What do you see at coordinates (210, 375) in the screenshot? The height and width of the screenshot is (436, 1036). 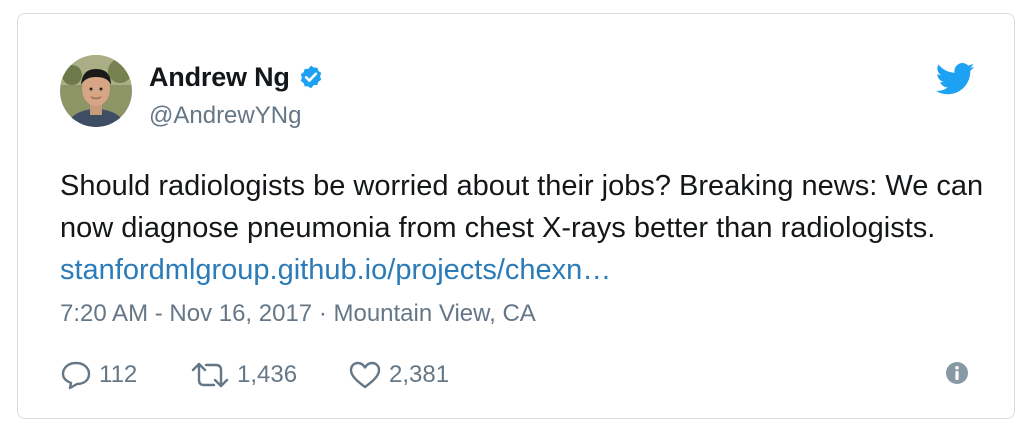 I see `retweet-icon` at bounding box center [210, 375].